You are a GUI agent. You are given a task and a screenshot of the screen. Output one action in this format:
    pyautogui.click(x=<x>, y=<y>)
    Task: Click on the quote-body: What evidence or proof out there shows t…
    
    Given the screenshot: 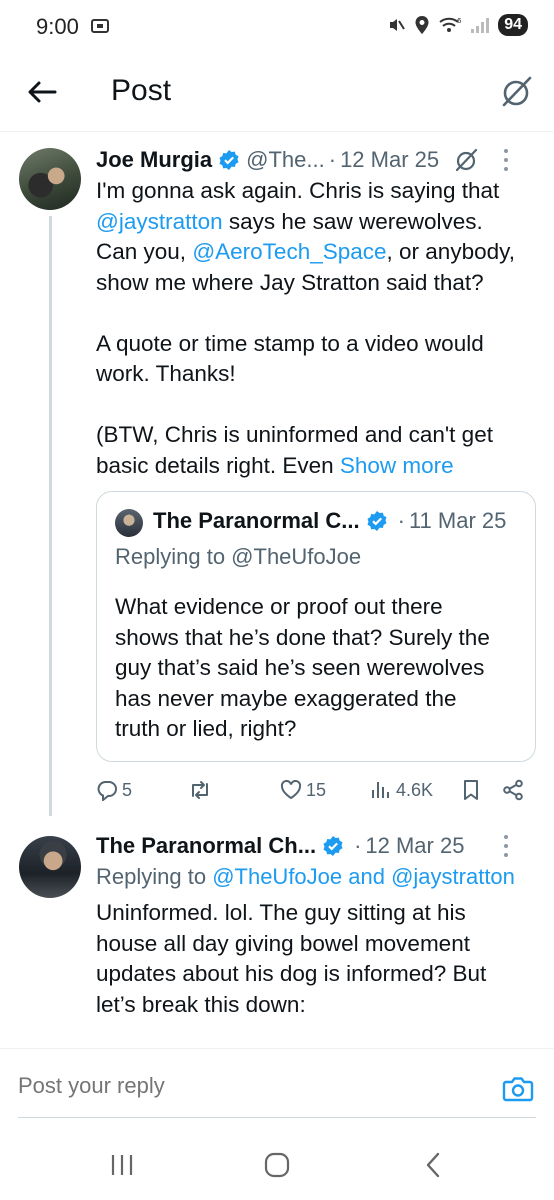 What is the action you would take?
    pyautogui.click(x=320, y=668)
    